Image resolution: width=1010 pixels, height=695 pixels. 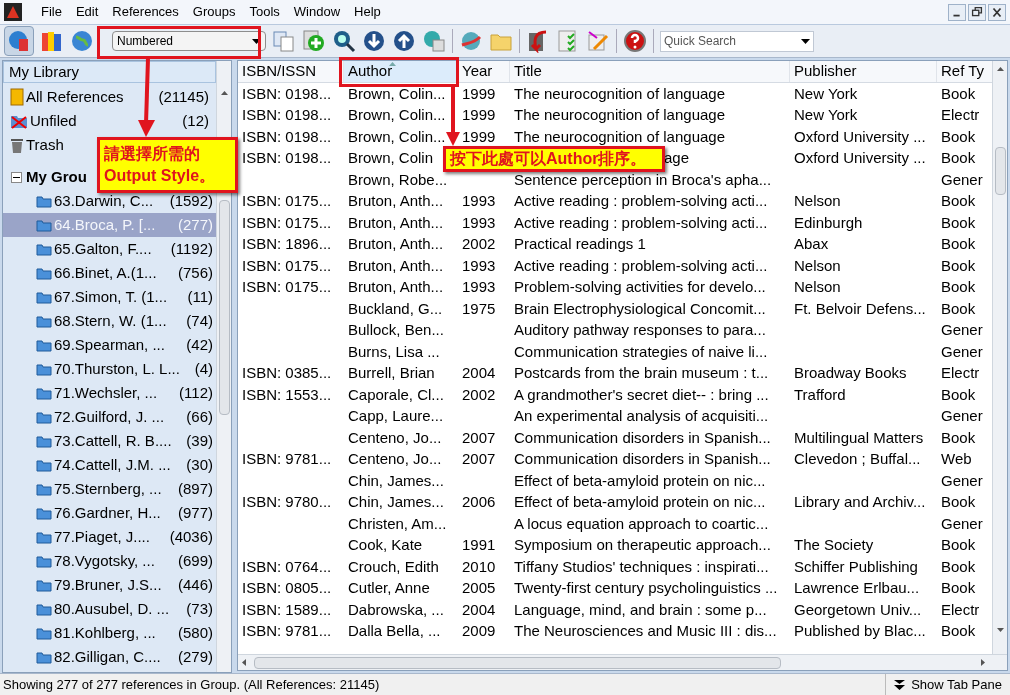 I want to click on group-item: 71.Wechsler, ... (112), so click(x=109, y=393).